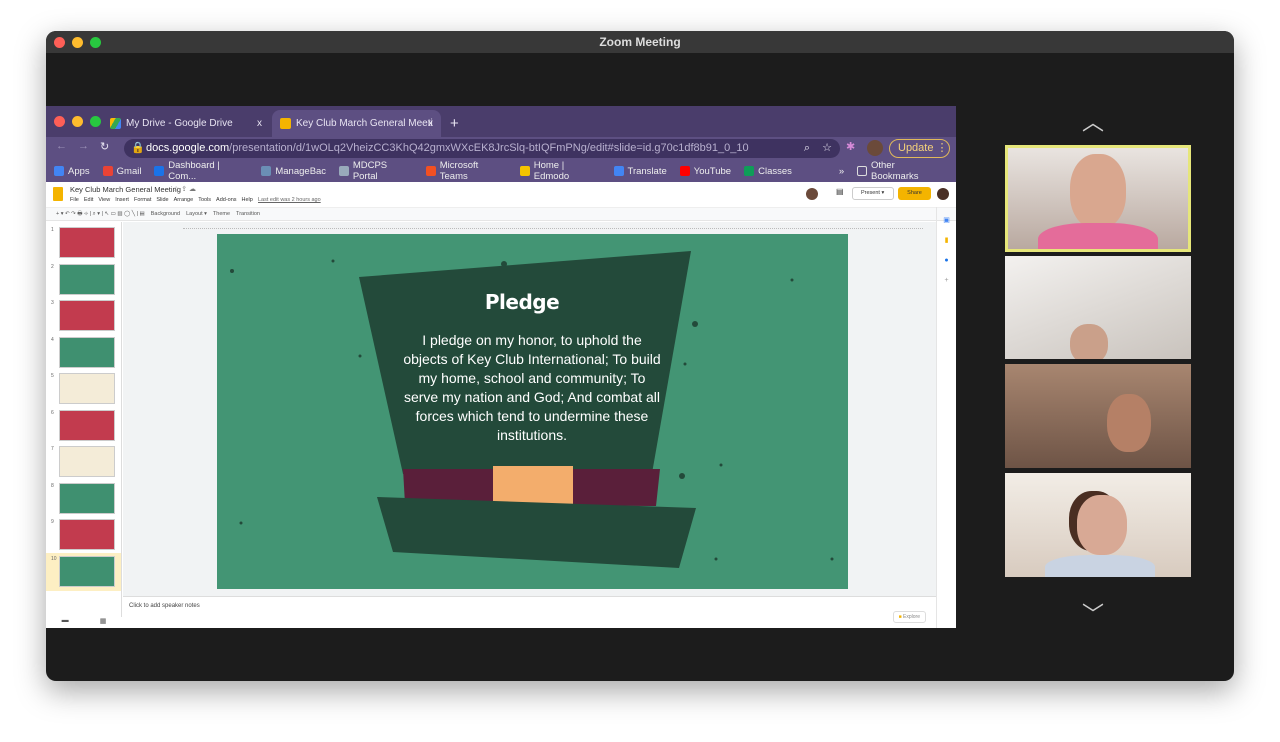 The height and width of the screenshot is (742, 1280). I want to click on bookmark-item: YouTube, so click(705, 171).